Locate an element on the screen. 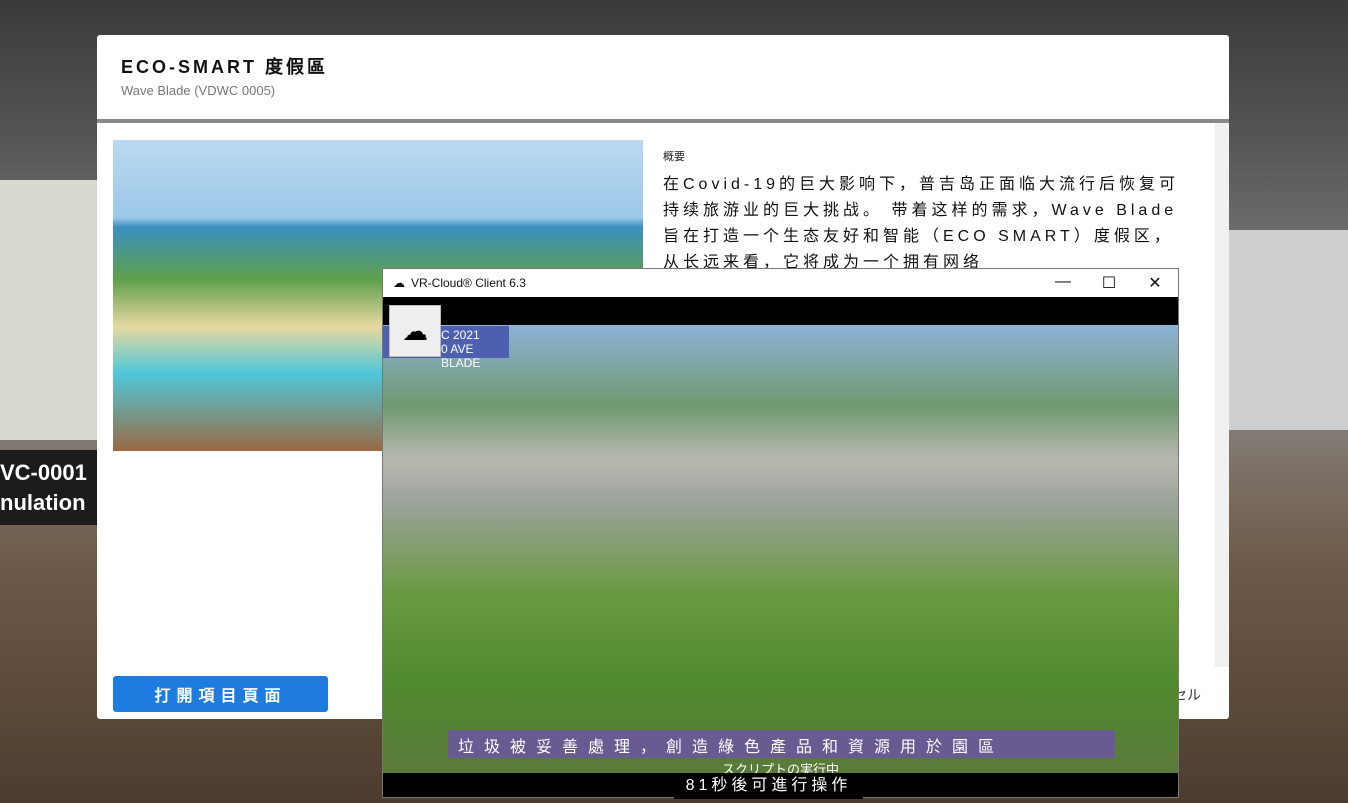 The height and width of the screenshot is (803, 1348). window-title: VR-Cloud® Client 6.3 is located at coordinates (468, 283).